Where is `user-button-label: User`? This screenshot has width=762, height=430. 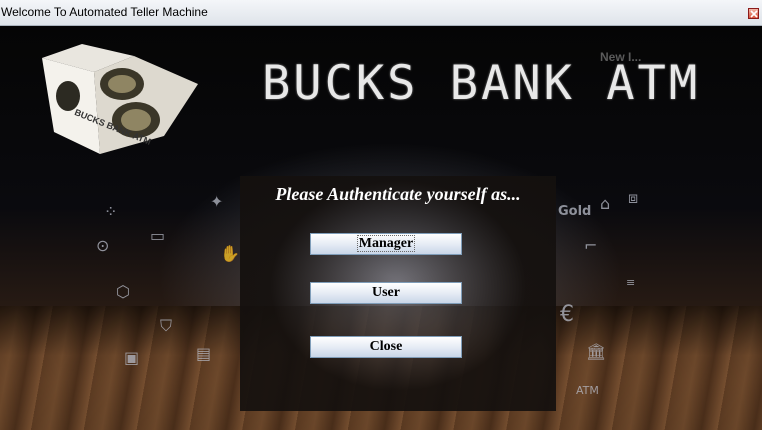
user-button-label: User is located at coordinates (386, 292).